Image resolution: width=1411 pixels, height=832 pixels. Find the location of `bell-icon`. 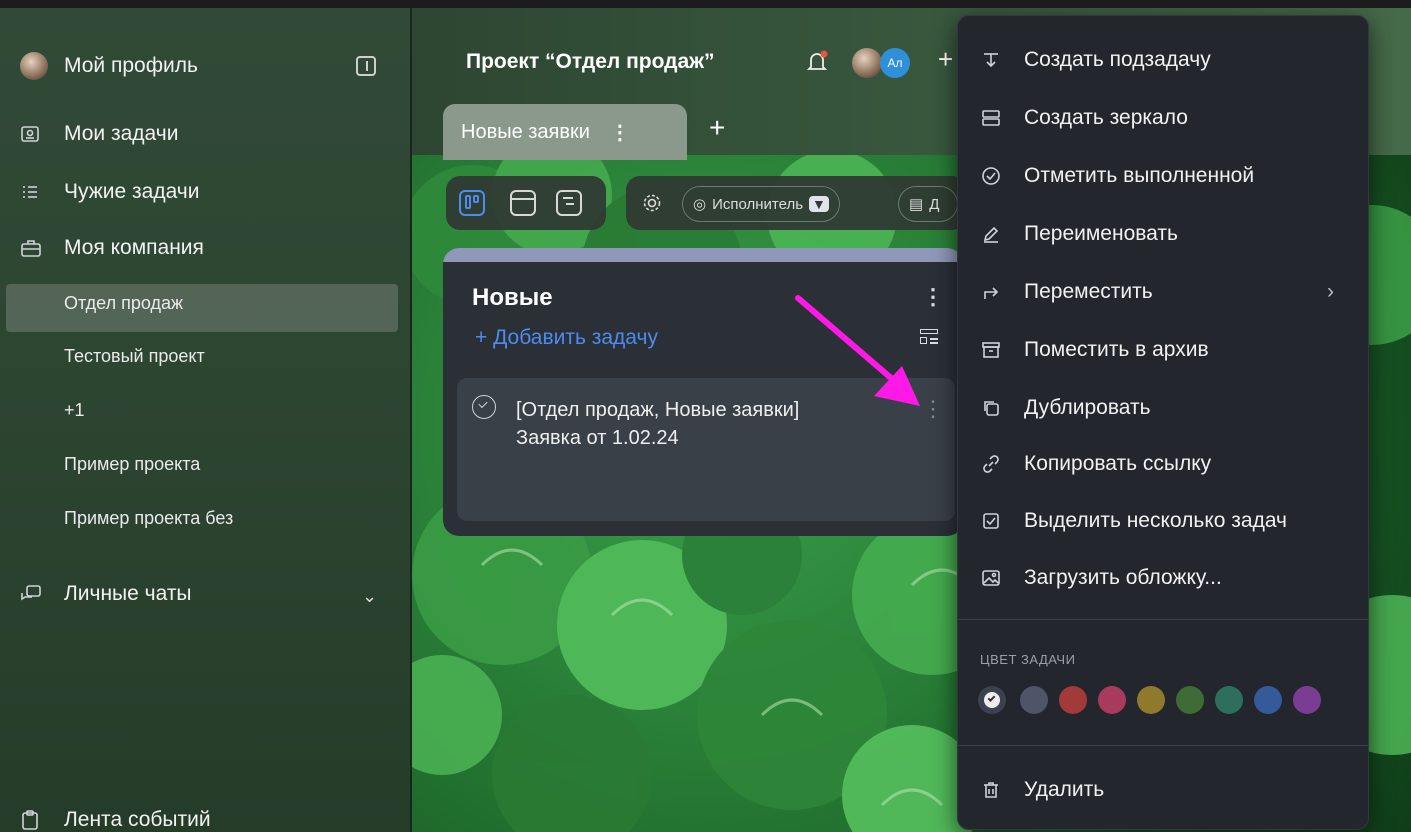

bell-icon is located at coordinates (817, 64).